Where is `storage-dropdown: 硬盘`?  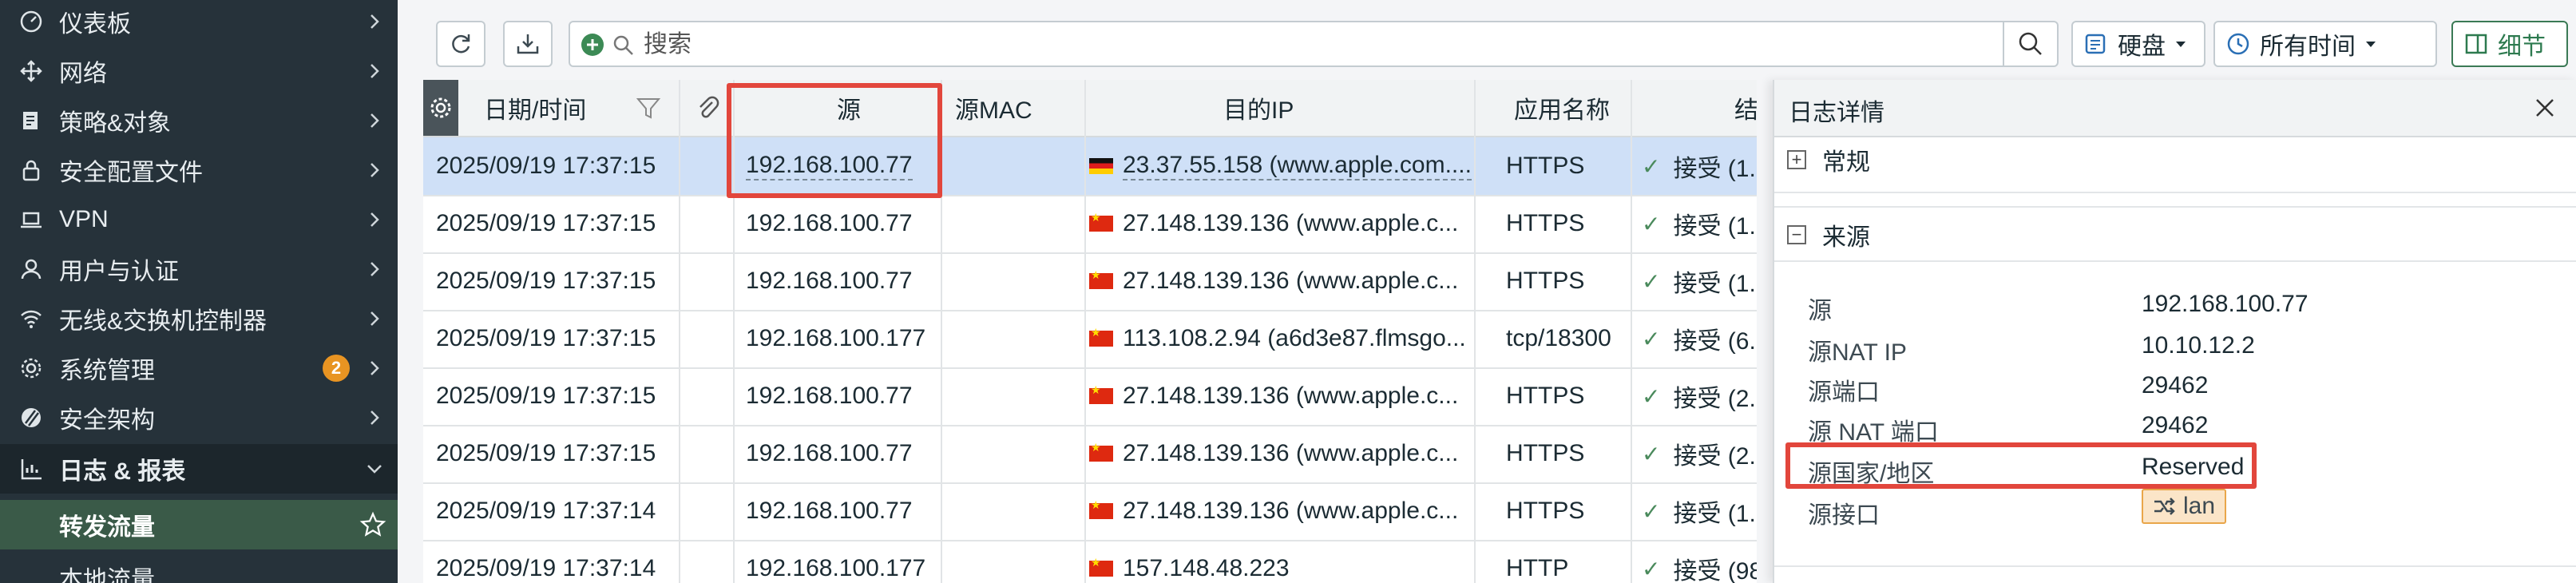
storage-dropdown: 硬盘 is located at coordinates (2138, 44).